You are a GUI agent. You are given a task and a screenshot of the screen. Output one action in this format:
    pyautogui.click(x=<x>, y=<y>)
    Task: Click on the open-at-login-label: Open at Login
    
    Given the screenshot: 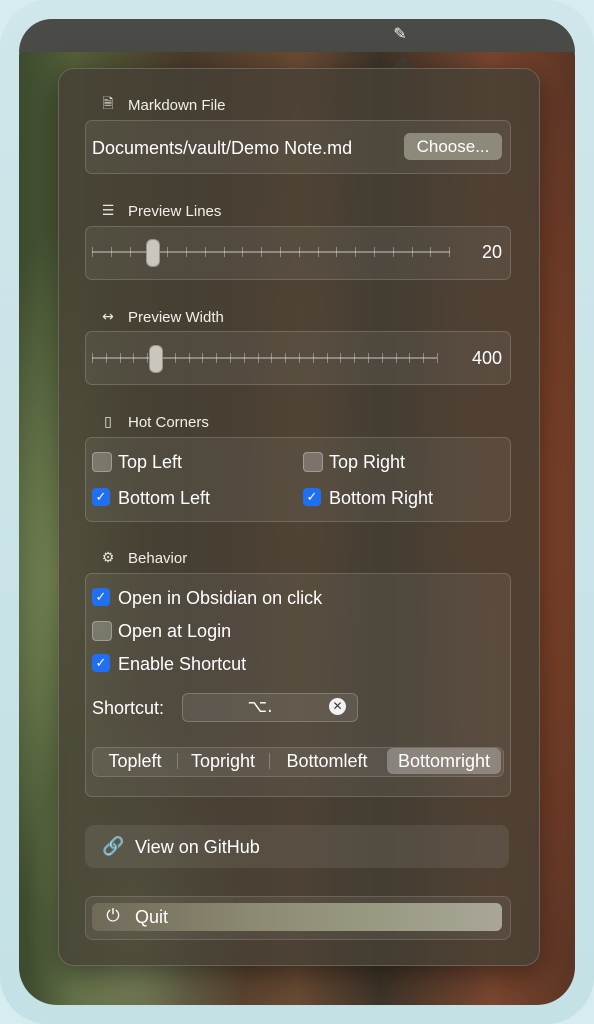 What is the action you would take?
    pyautogui.click(x=175, y=631)
    